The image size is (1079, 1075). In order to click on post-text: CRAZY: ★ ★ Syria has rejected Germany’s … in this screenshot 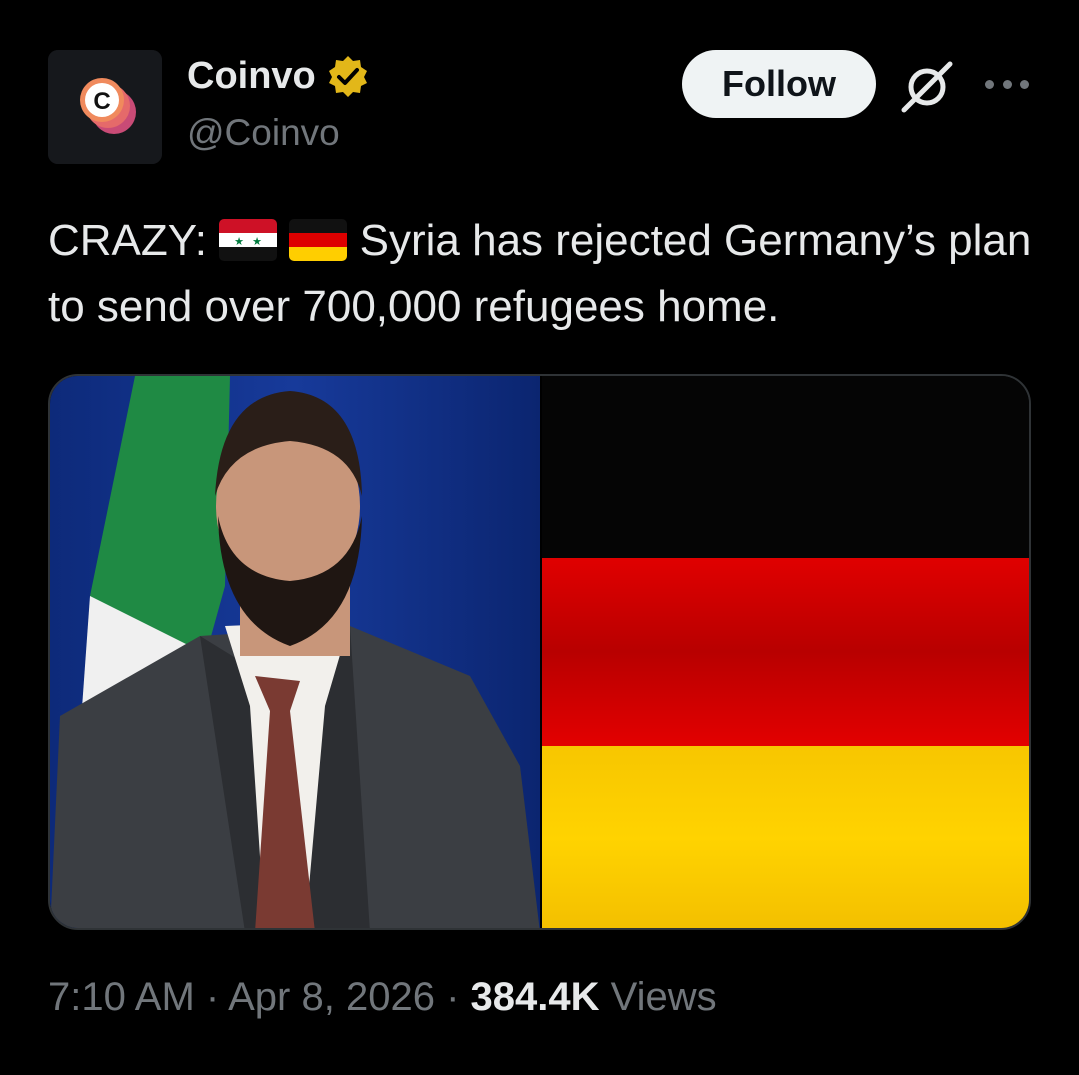, I will do `click(548, 274)`.